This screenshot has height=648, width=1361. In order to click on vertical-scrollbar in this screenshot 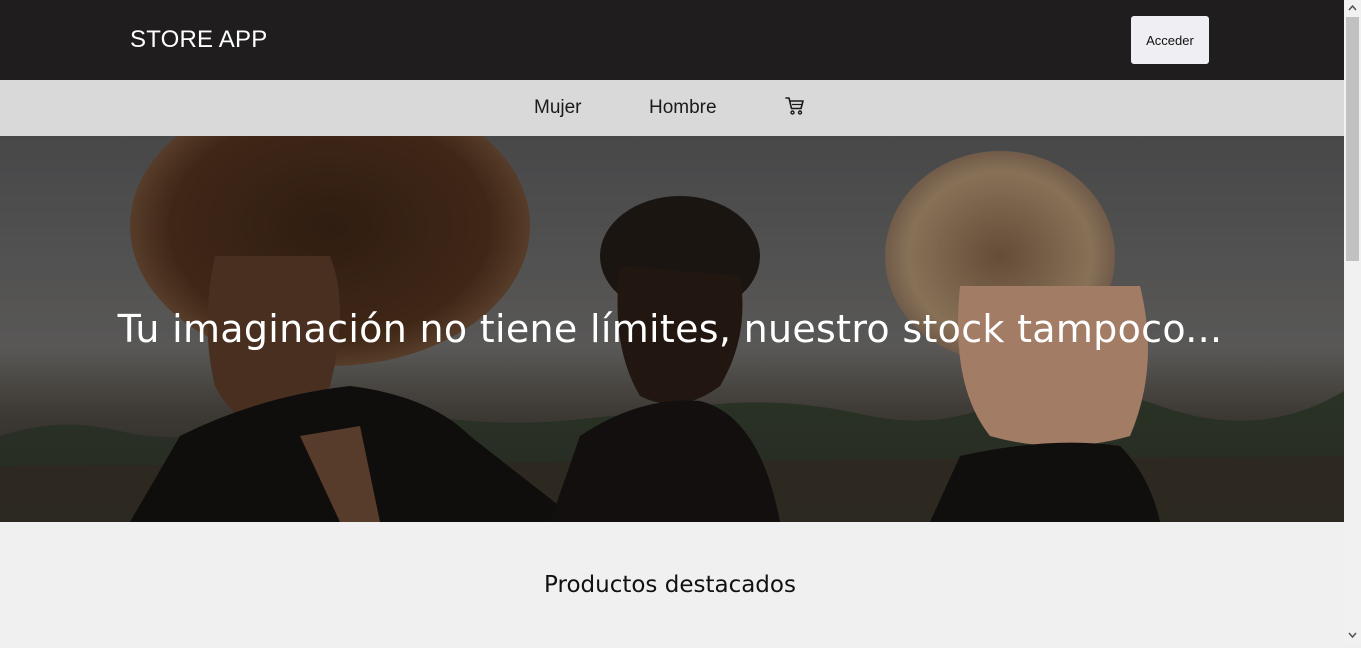, I will do `click(1352, 321)`.